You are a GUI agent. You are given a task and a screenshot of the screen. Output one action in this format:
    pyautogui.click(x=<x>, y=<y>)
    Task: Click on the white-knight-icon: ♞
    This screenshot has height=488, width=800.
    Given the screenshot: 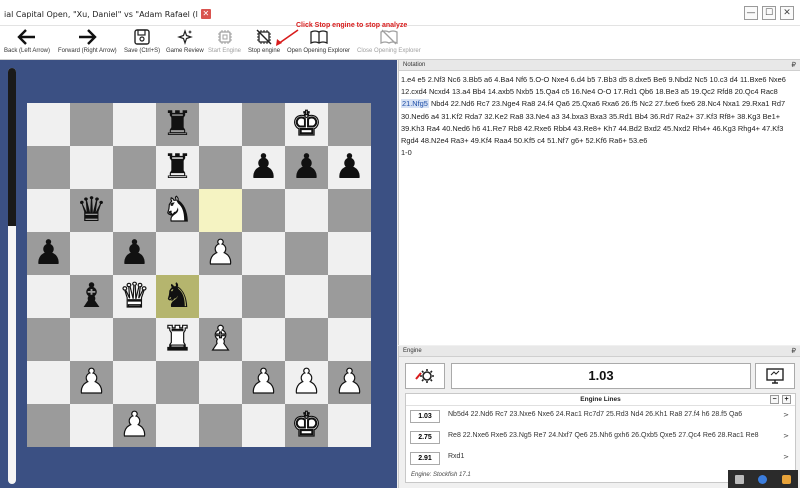 What is the action you would take?
    pyautogui.click(x=177, y=210)
    